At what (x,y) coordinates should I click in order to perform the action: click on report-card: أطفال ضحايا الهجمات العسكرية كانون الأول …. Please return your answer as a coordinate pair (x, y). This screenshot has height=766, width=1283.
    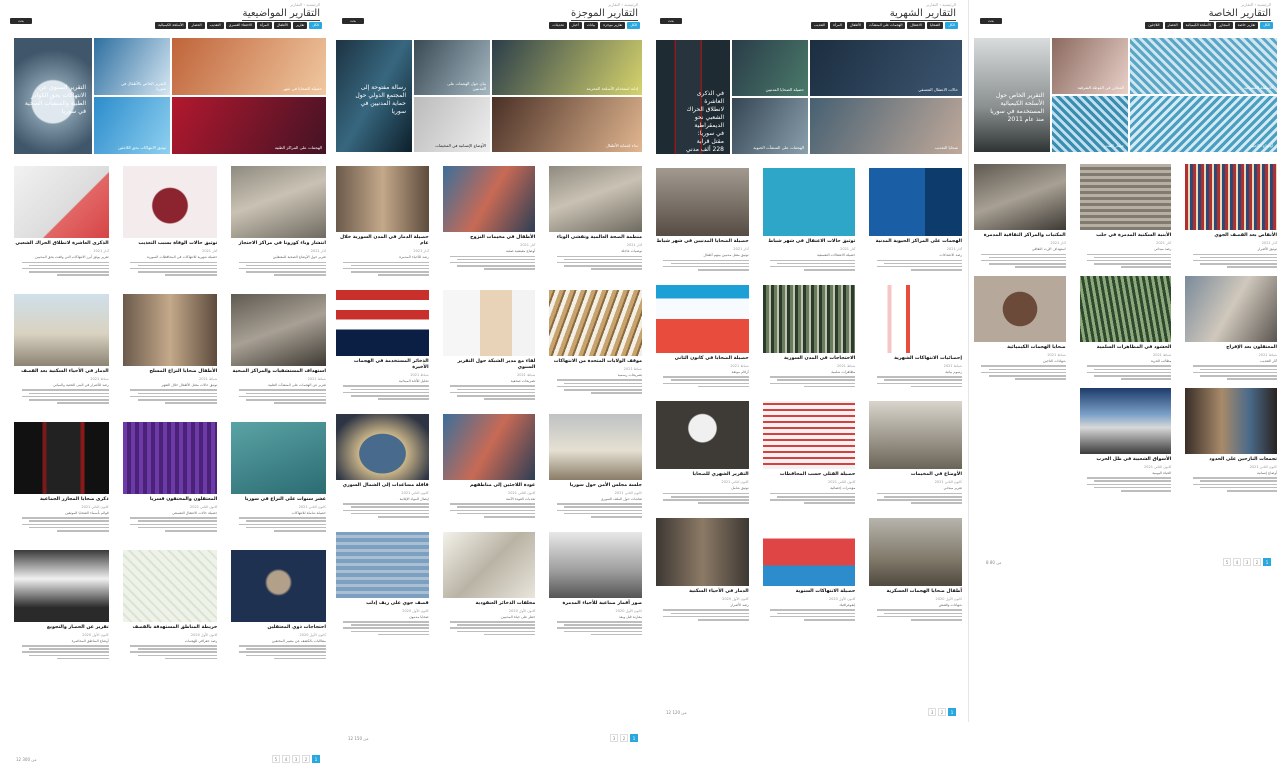
    Looking at the image, I should click on (915, 569).